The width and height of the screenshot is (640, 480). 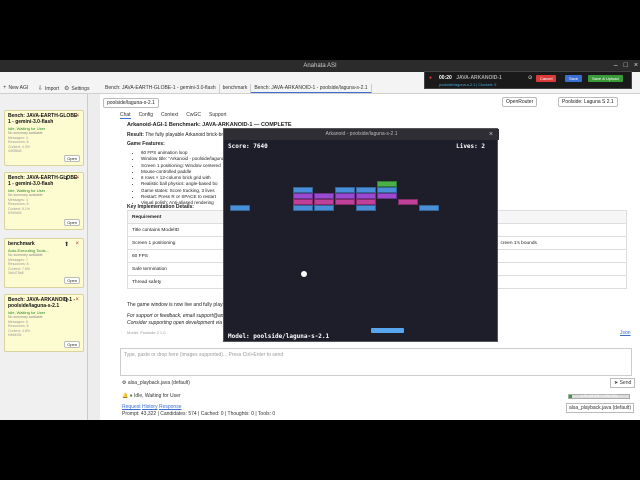 What do you see at coordinates (320, 66) in the screenshot?
I see `window-title: Anahata ASI` at bounding box center [320, 66].